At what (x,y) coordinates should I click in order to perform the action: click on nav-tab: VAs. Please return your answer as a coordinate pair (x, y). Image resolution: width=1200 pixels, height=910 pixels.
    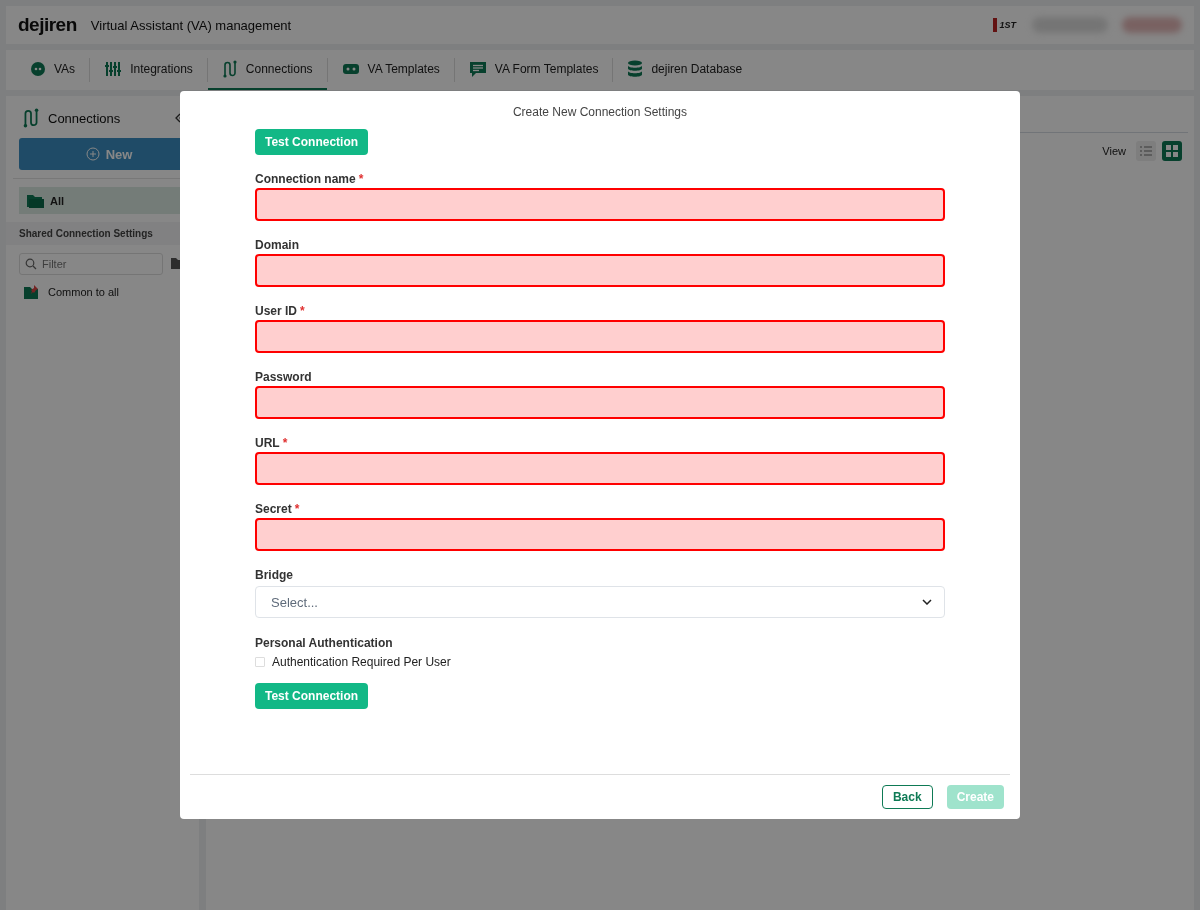
    Looking at the image, I should click on (53, 70).